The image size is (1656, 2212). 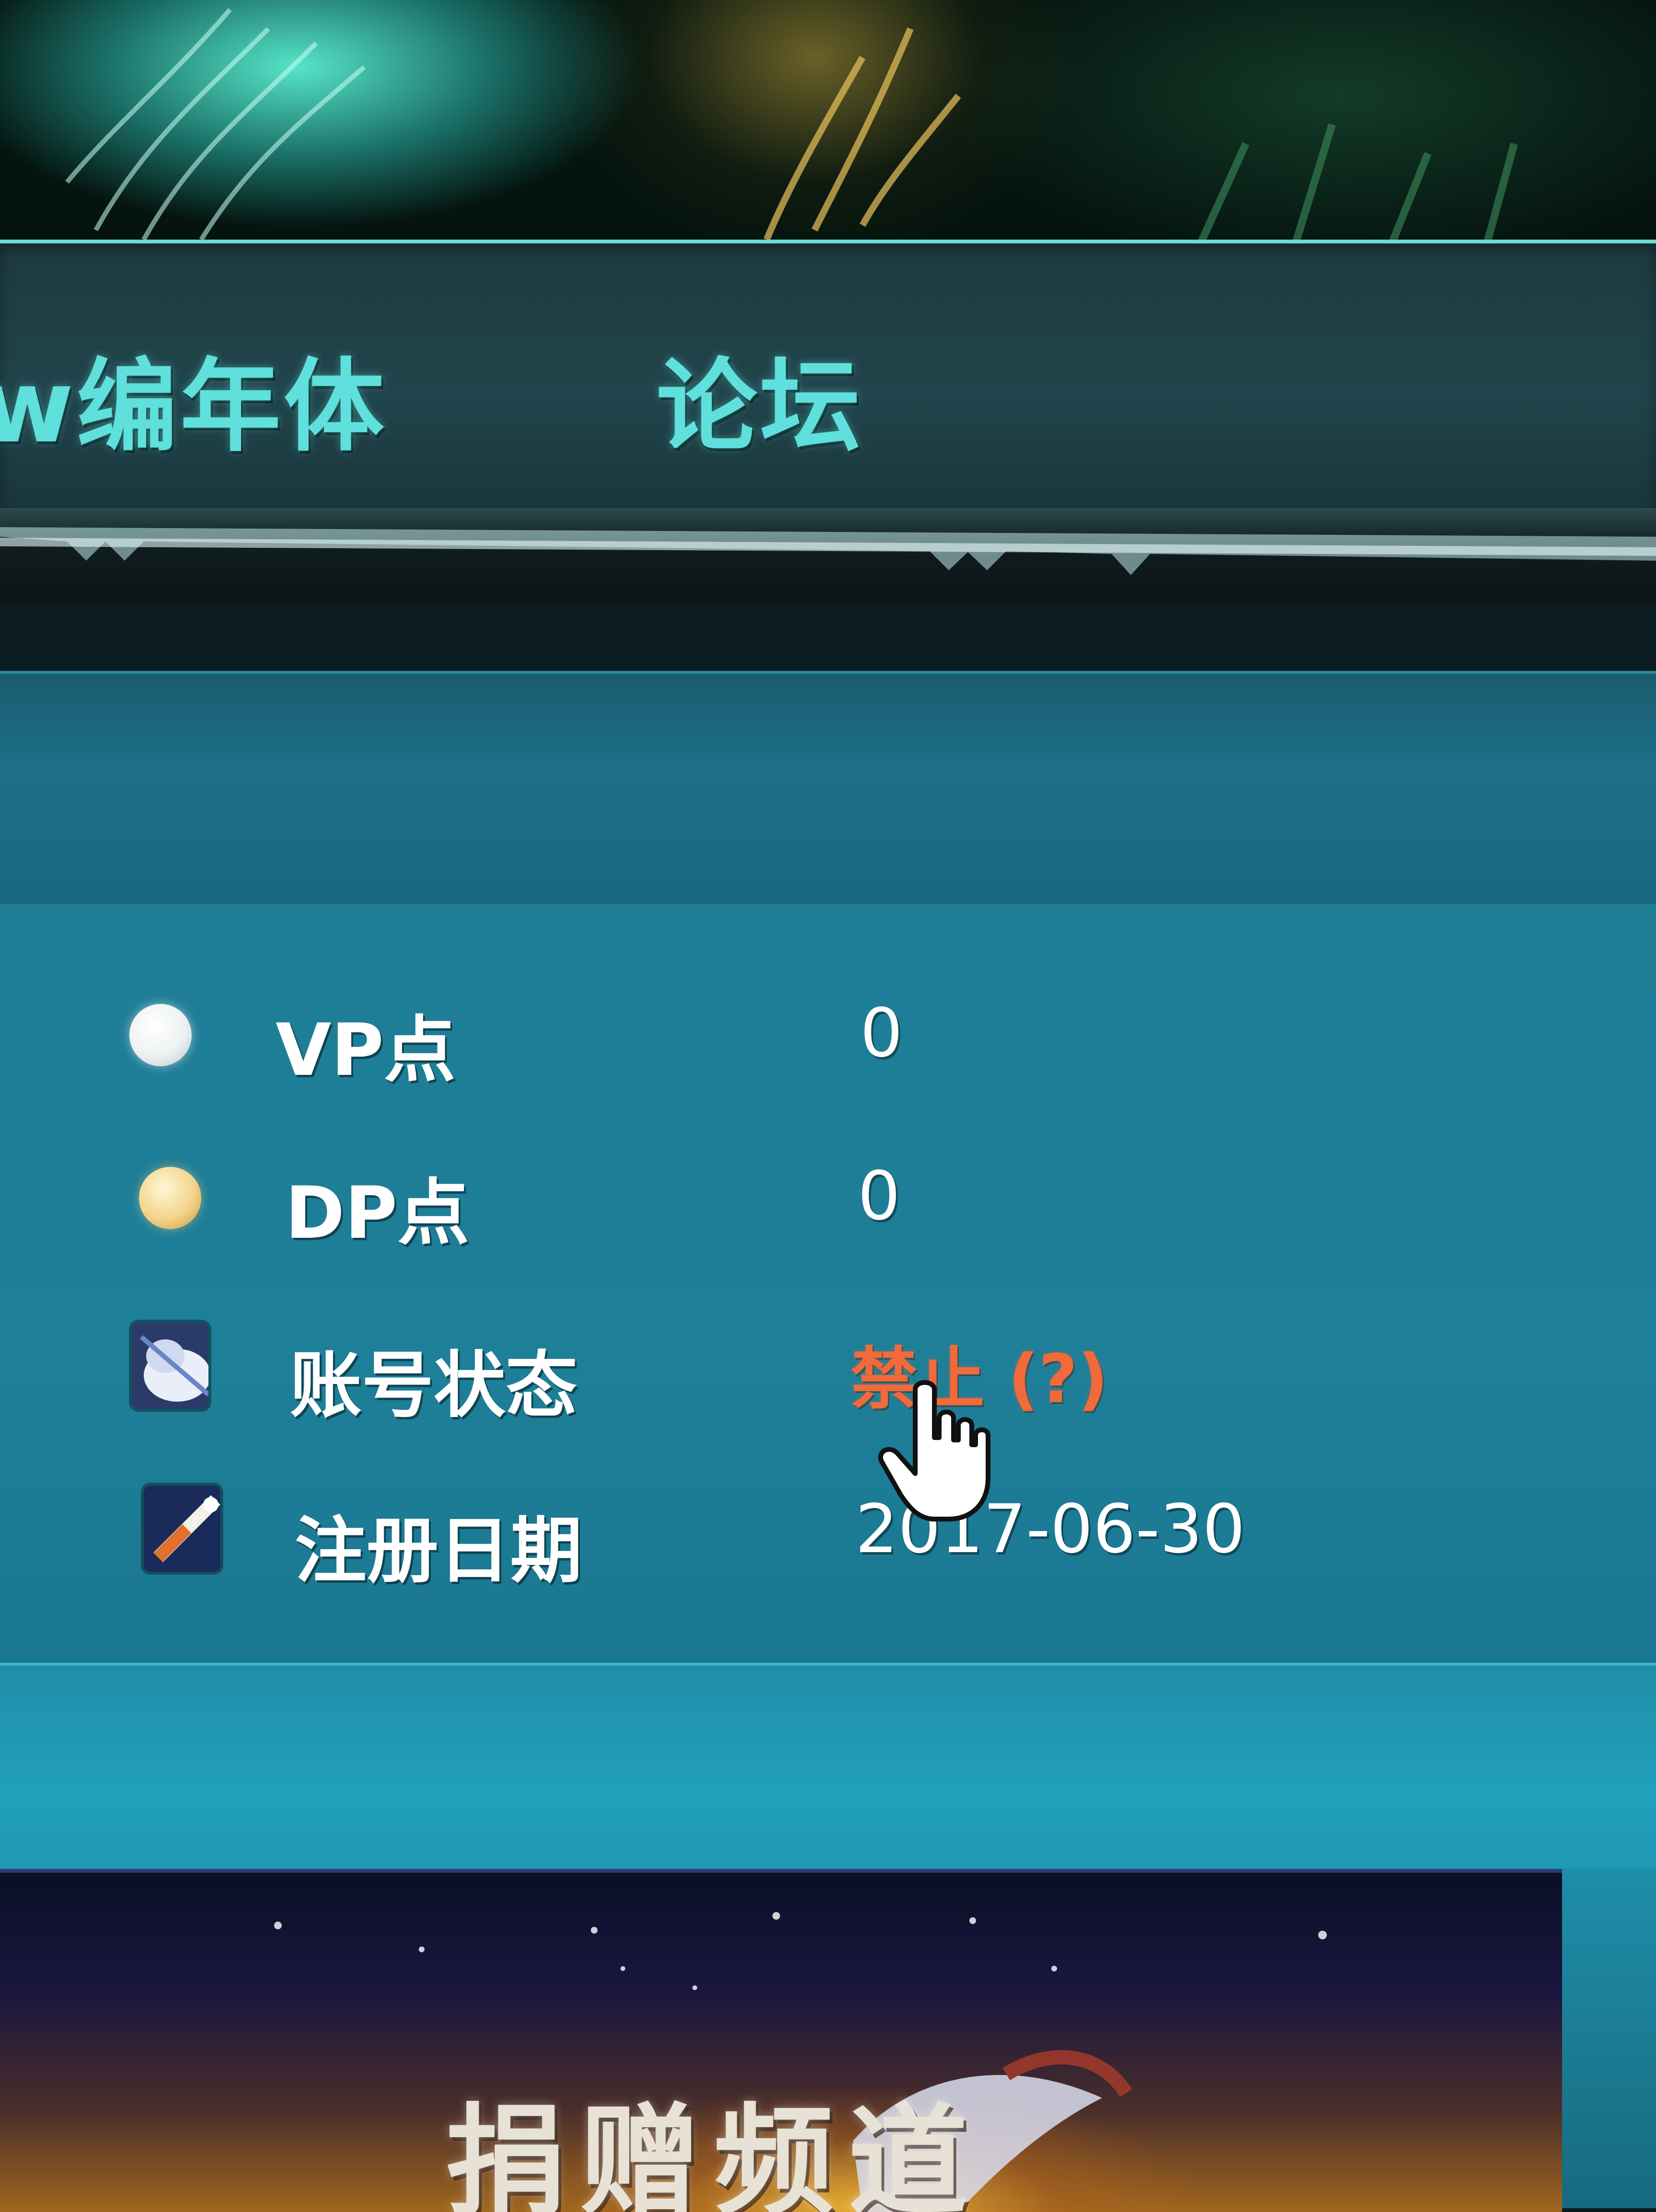 What do you see at coordinates (434, 1386) in the screenshot?
I see `account-status-label: 账号状态` at bounding box center [434, 1386].